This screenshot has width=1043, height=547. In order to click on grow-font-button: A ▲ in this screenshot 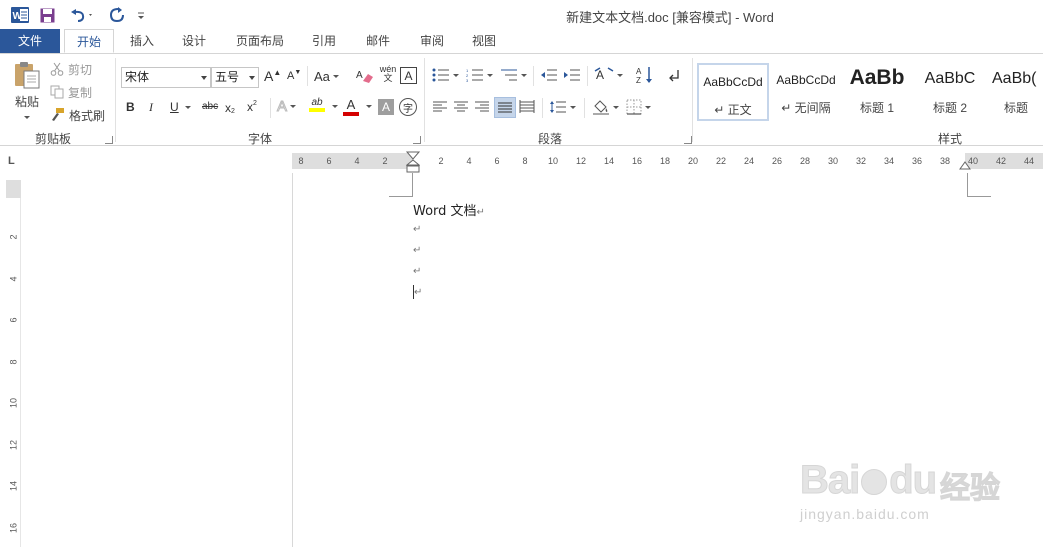, I will do `click(272, 76)`.